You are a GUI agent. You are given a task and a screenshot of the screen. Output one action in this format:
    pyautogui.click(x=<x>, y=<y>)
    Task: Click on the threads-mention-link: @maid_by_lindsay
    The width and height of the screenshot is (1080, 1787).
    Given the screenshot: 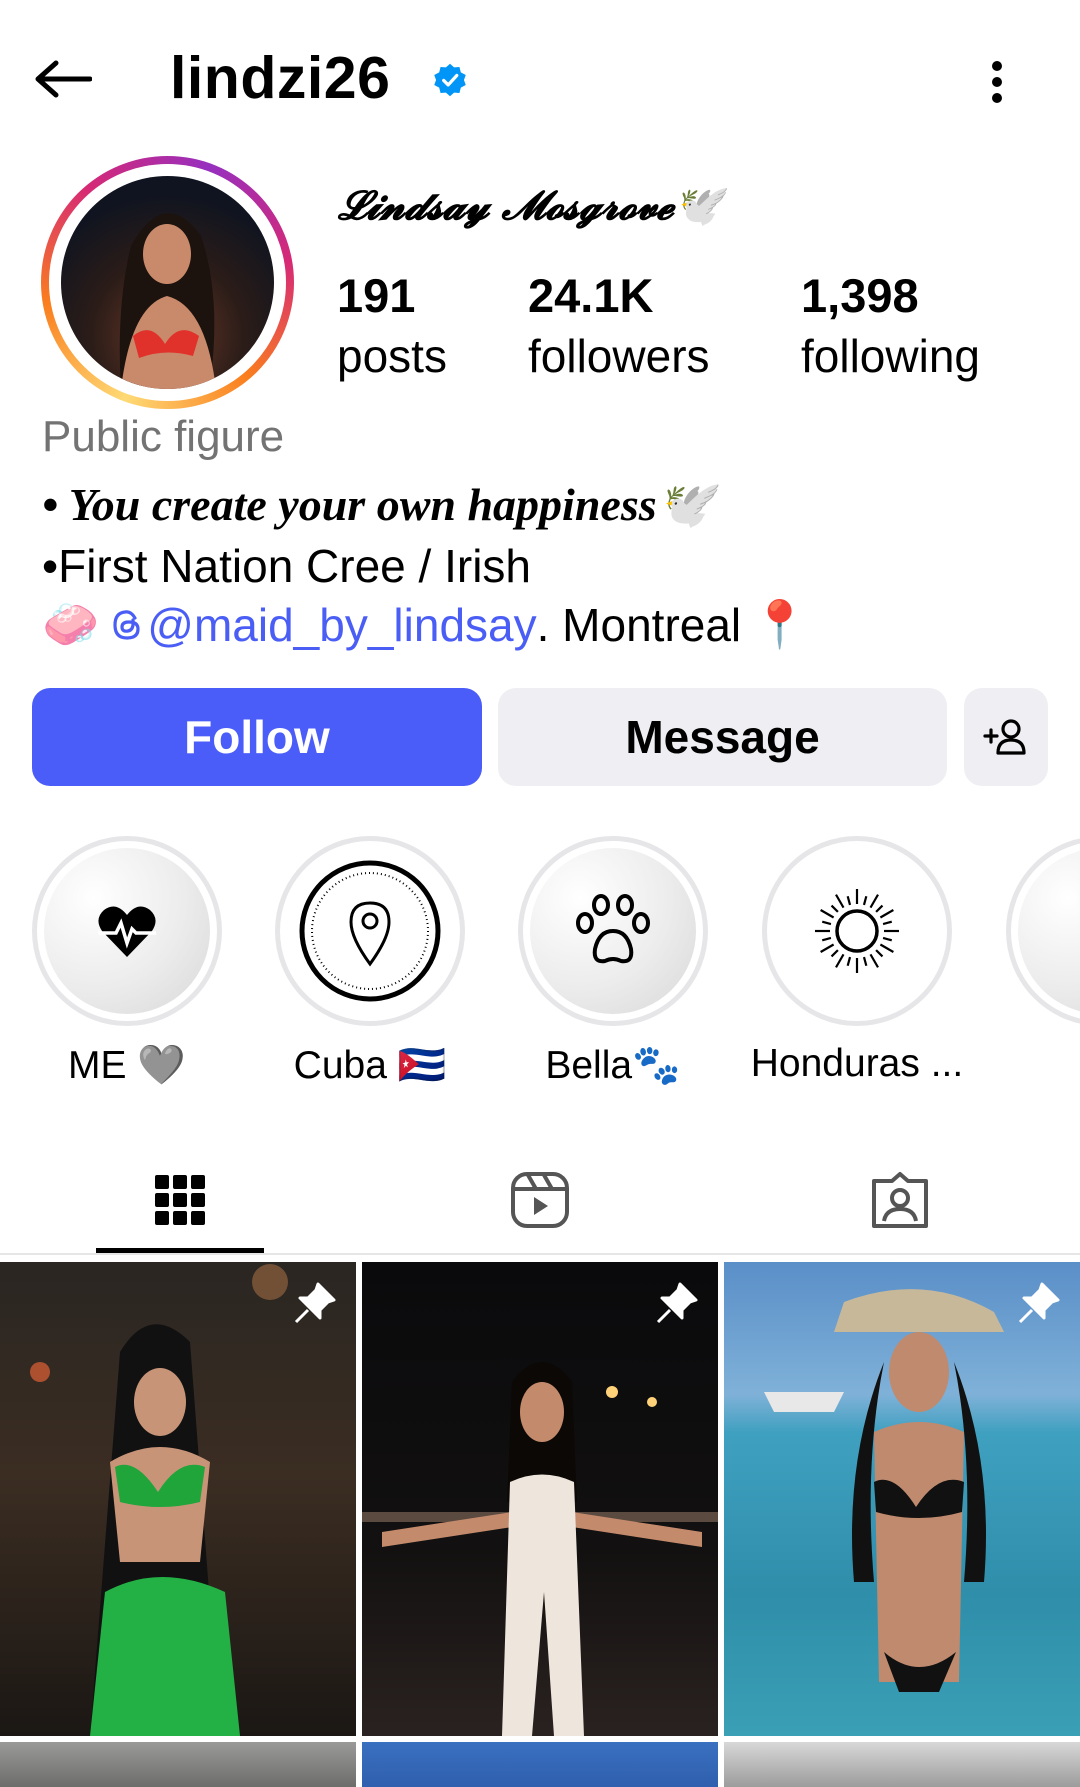 What is the action you would take?
    pyautogui.click(x=323, y=625)
    